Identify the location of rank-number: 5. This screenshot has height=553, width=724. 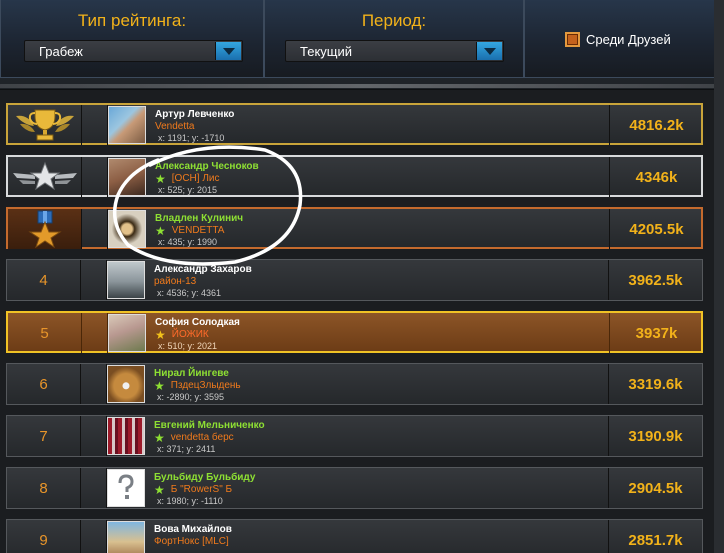
(44, 333).